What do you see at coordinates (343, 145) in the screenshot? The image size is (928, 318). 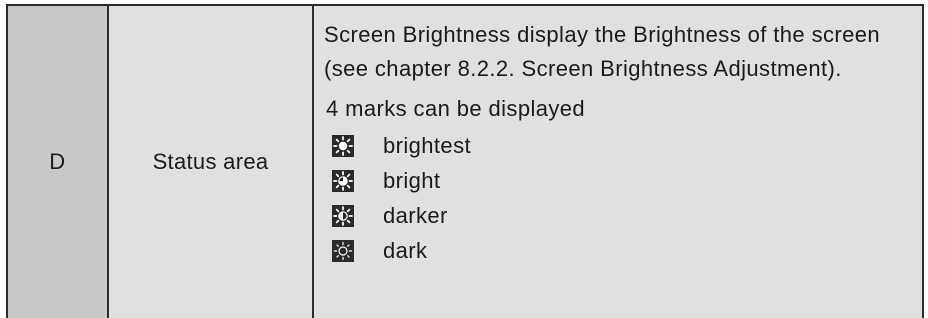 I see `sun-full-icon` at bounding box center [343, 145].